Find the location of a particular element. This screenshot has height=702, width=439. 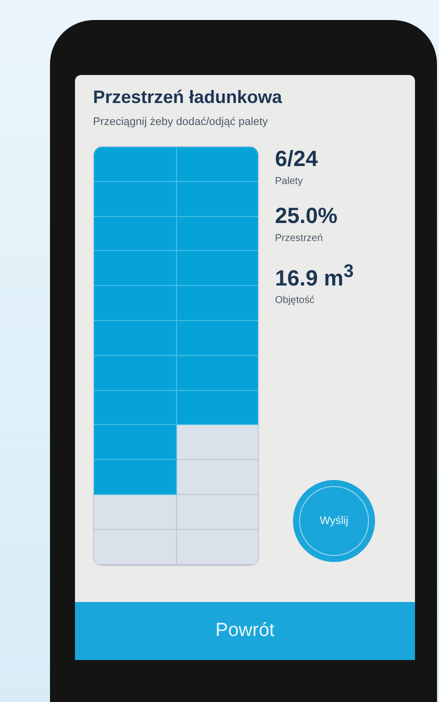

back-button: Powrót is located at coordinates (245, 631).